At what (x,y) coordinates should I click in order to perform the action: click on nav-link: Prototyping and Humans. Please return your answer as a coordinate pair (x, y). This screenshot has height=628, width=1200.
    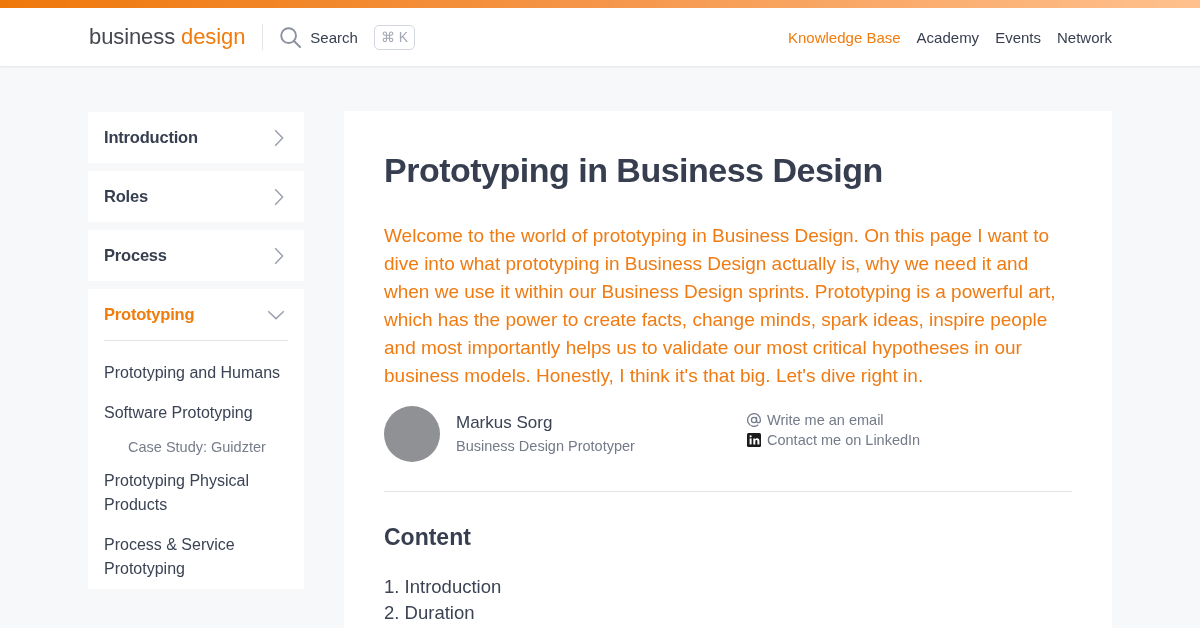
    Looking at the image, I should click on (196, 373).